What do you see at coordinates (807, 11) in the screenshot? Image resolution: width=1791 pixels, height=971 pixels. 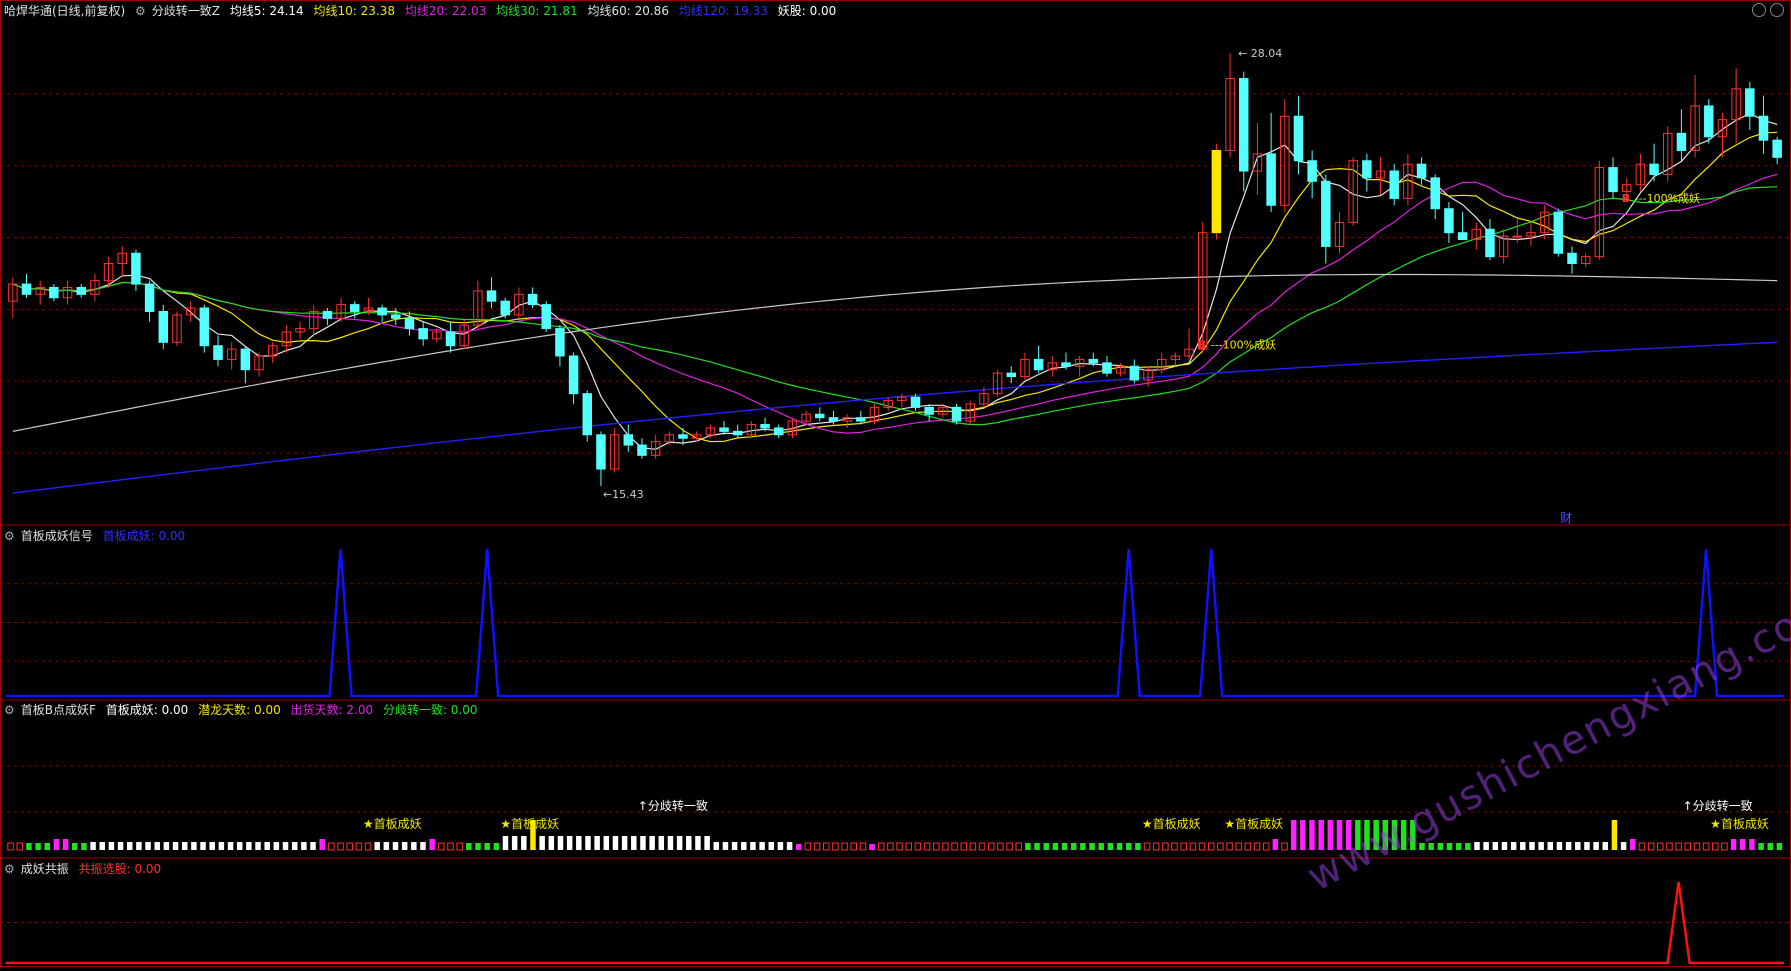 I see `yaogu-readout: 妖股: 0.00` at bounding box center [807, 11].